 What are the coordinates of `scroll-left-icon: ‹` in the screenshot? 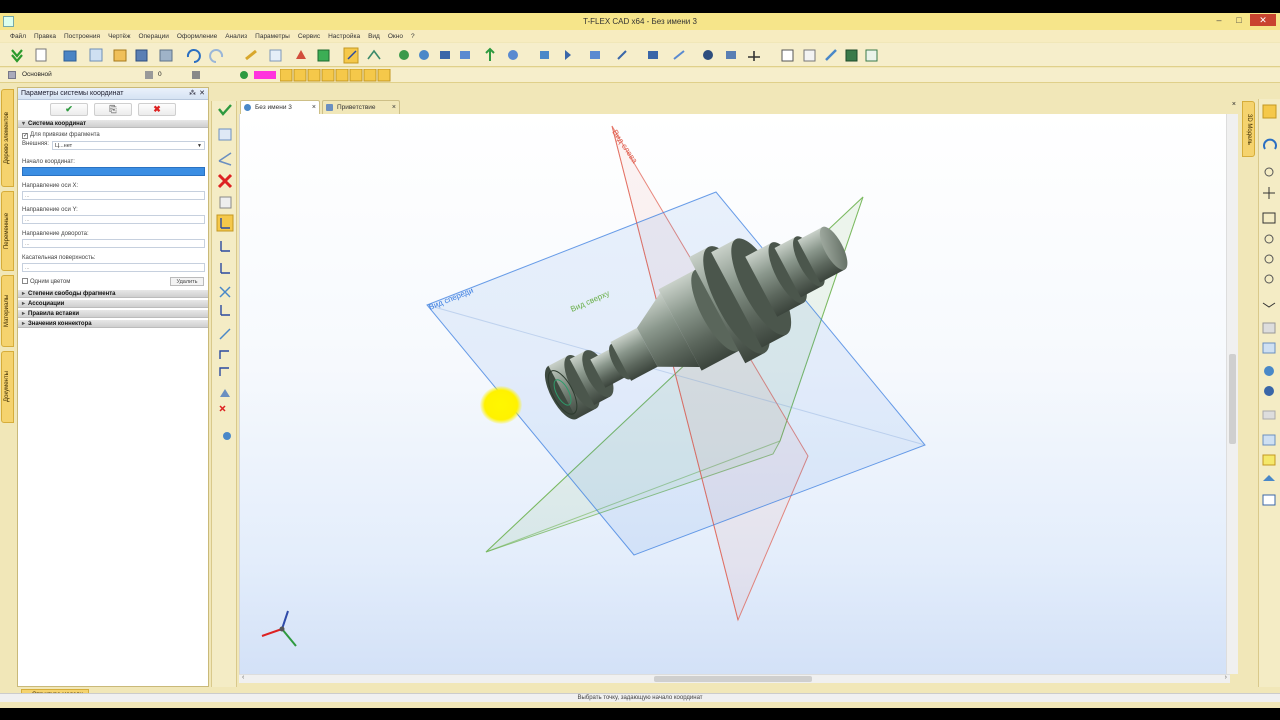 It's located at (243, 677).